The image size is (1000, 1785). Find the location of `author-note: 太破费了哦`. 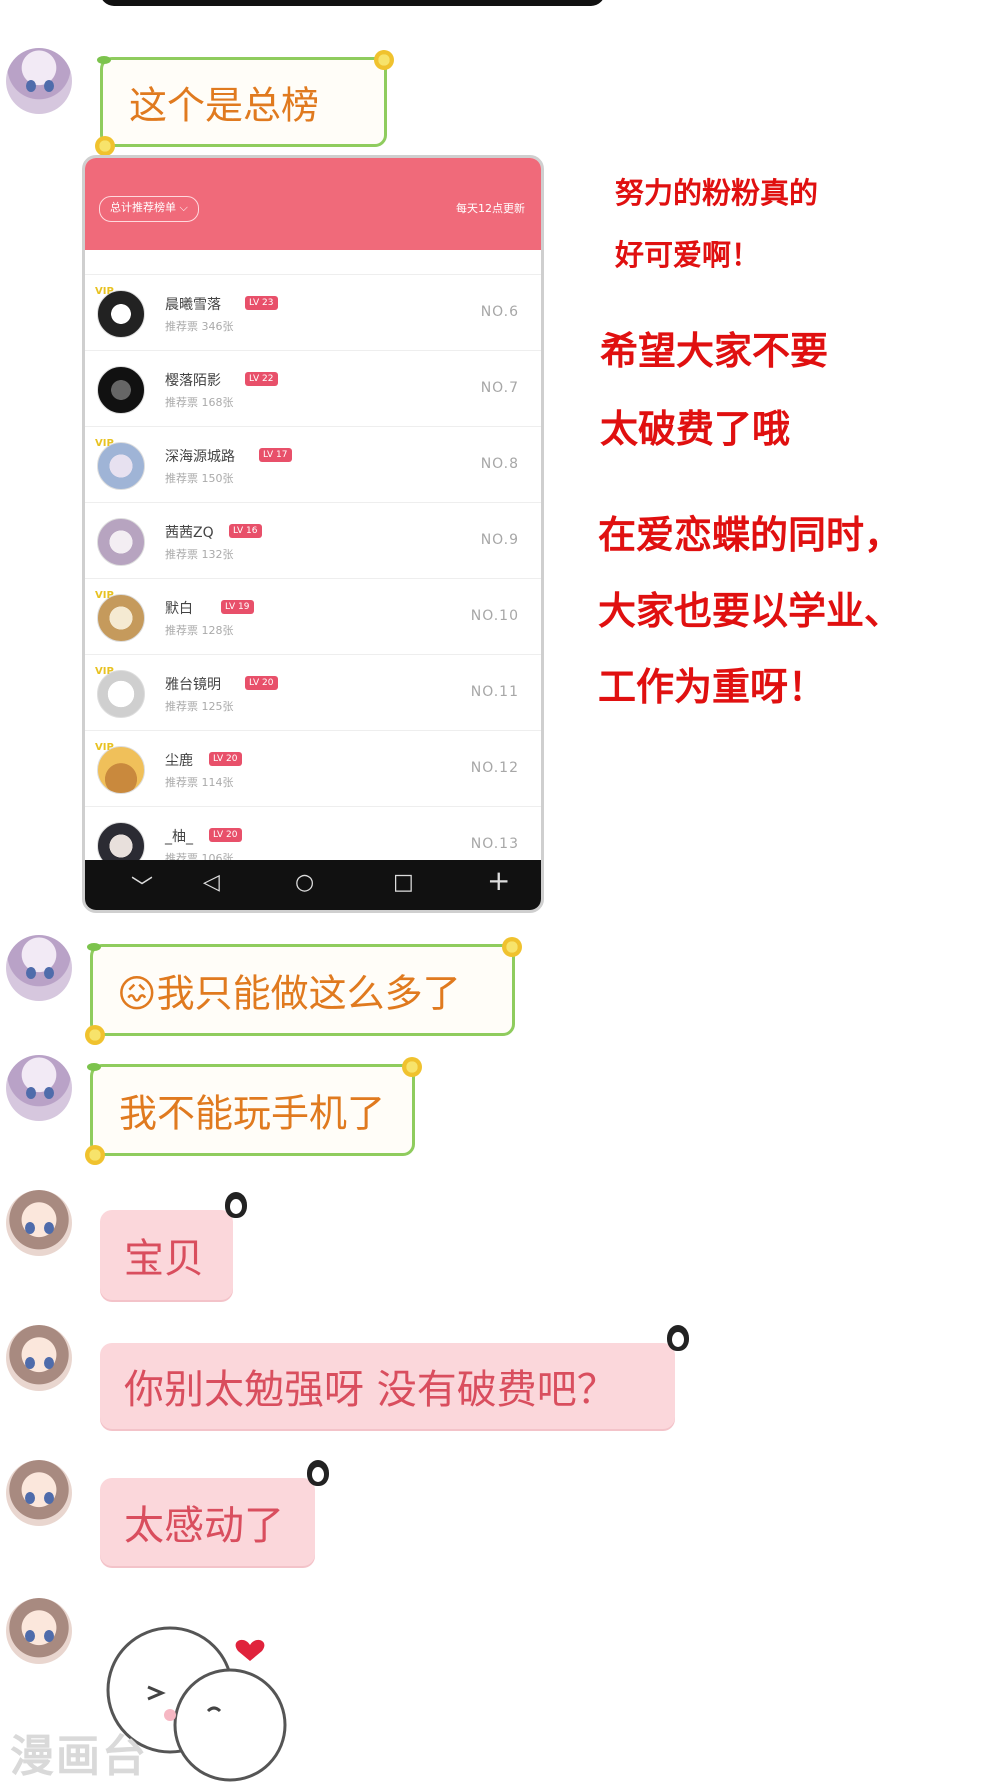

author-note: 太破费了哦 is located at coordinates (695, 429).